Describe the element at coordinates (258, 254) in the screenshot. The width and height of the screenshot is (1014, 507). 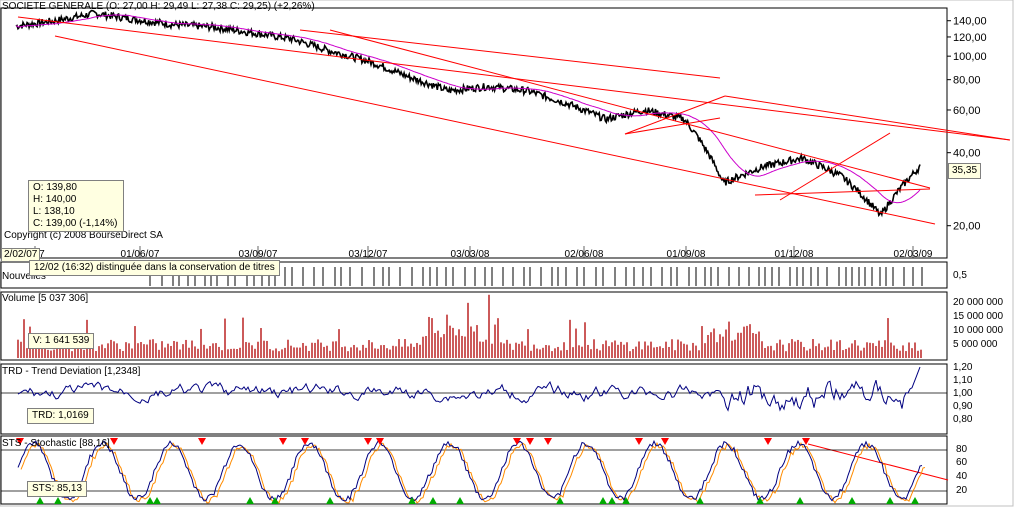
I see `date-tick-label: 03/09/07` at that location.